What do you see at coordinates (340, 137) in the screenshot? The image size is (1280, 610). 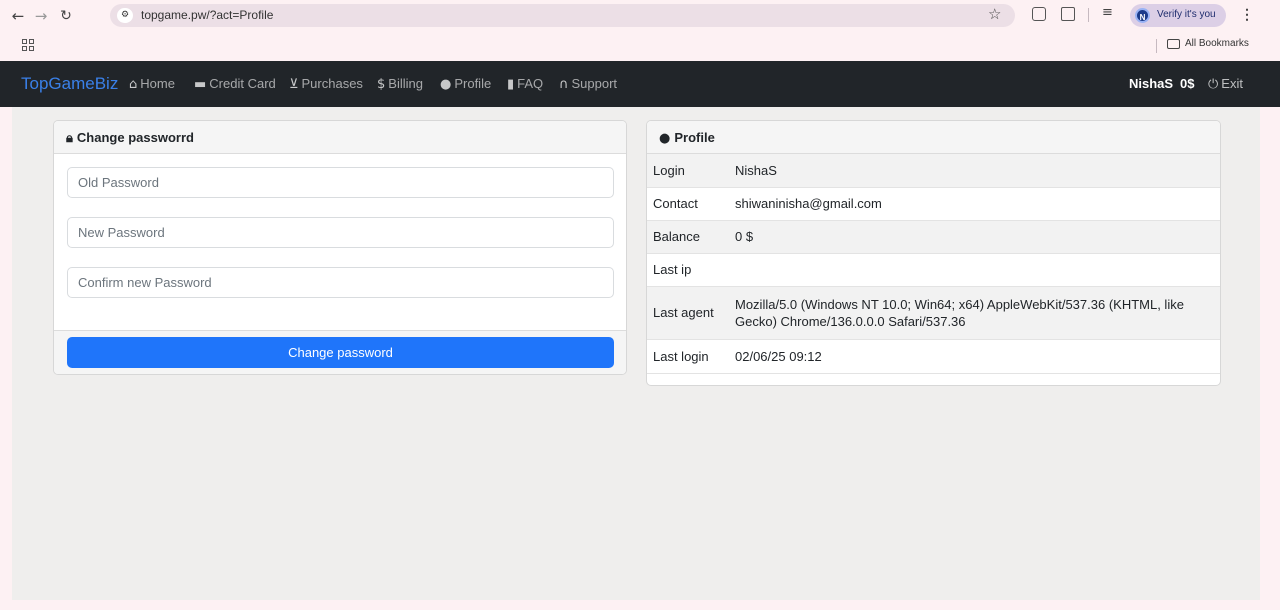 I see `change-password-header: 🔒︎ Change passworrd` at bounding box center [340, 137].